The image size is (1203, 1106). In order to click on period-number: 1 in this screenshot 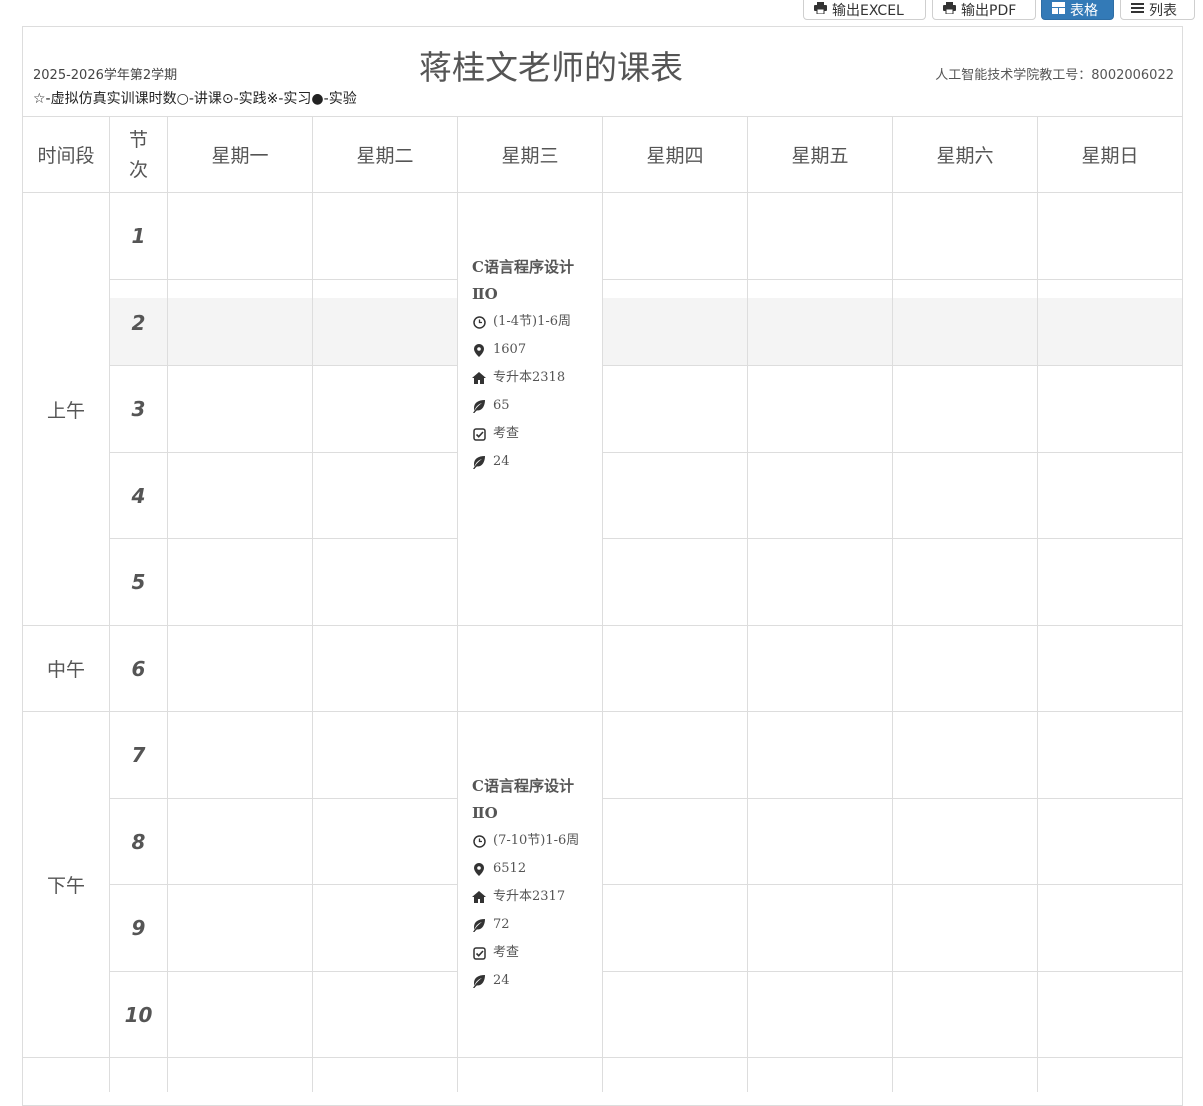, I will do `click(138, 236)`.